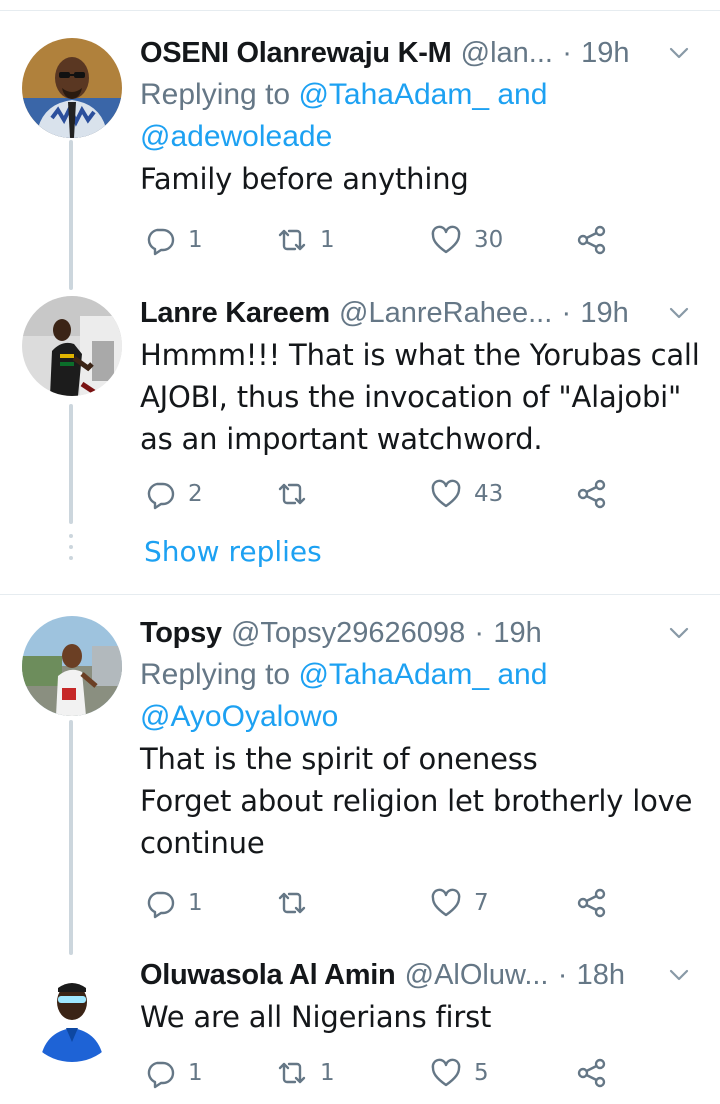 This screenshot has height=1104, width=720. What do you see at coordinates (268, 975) in the screenshot?
I see `display-name: Oluwasola Al Amin` at bounding box center [268, 975].